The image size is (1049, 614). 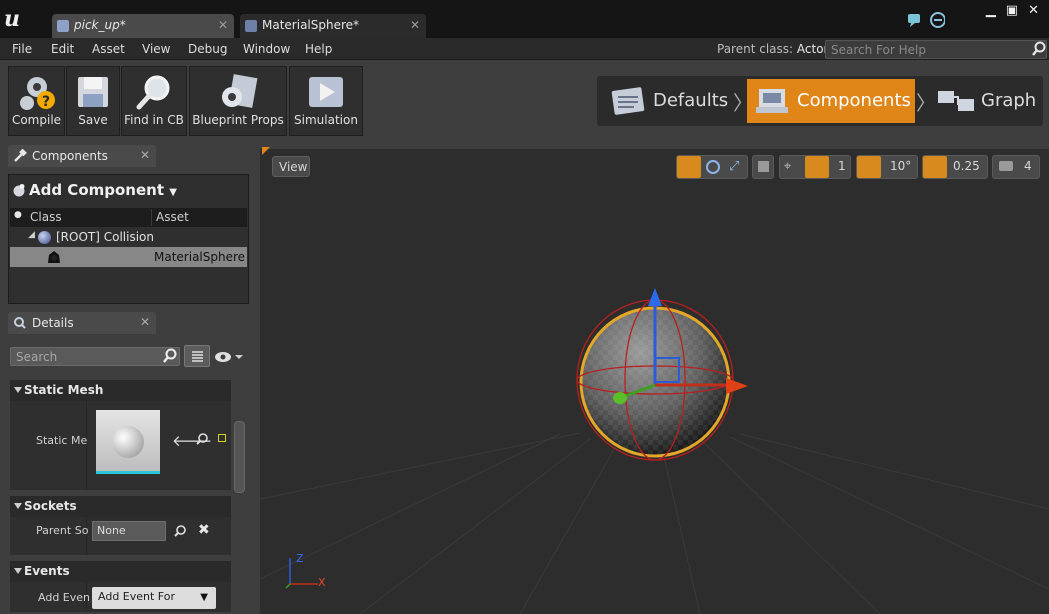 I want to click on sphere-thumbnail-icon, so click(x=128, y=442).